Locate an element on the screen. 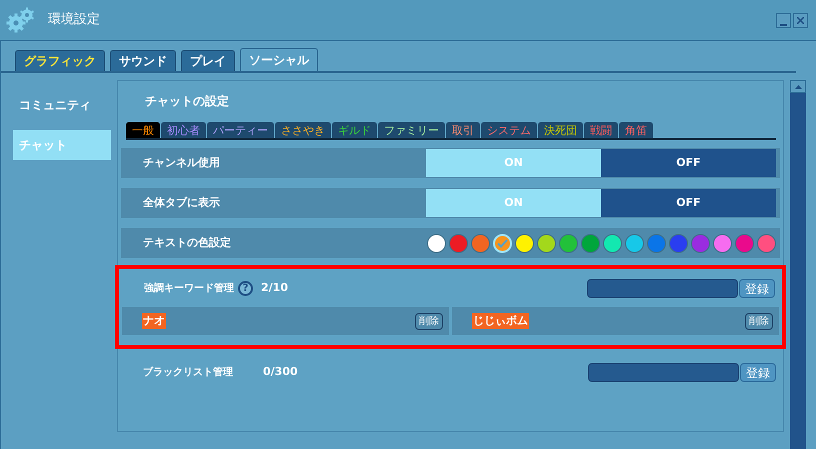 Image resolution: width=816 pixels, height=449 pixels. up-arrow-icon is located at coordinates (798, 86).